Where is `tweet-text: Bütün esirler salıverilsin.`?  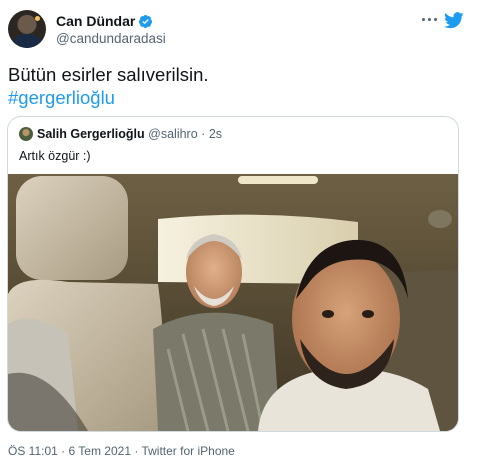 tweet-text: Bütün esirler salıverilsin. is located at coordinates (108, 74).